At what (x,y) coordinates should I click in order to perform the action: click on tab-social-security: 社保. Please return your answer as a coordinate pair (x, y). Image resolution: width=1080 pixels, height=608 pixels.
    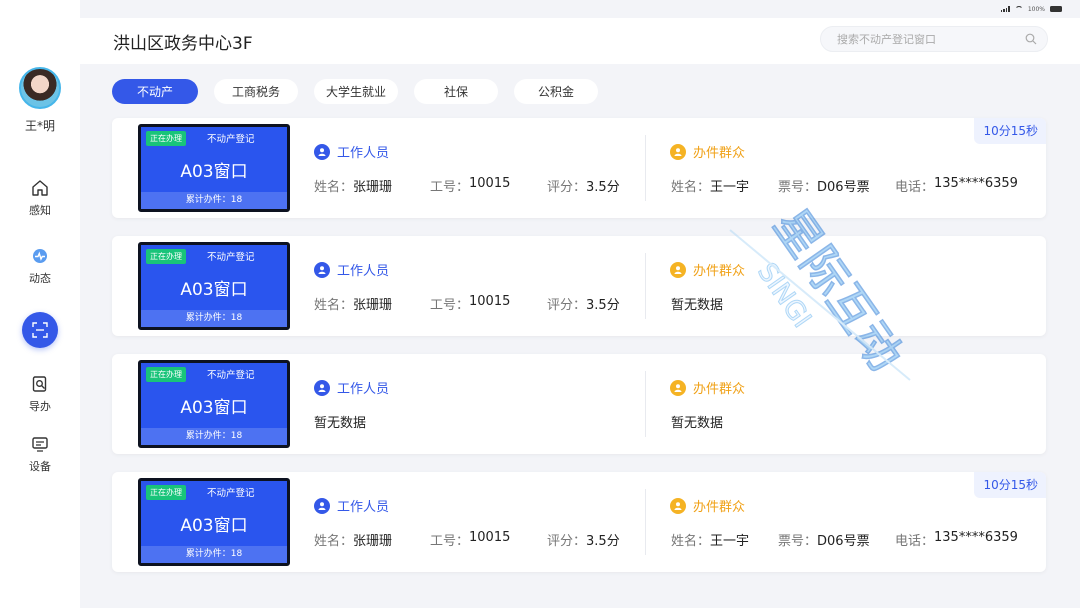
    Looking at the image, I should click on (456, 91).